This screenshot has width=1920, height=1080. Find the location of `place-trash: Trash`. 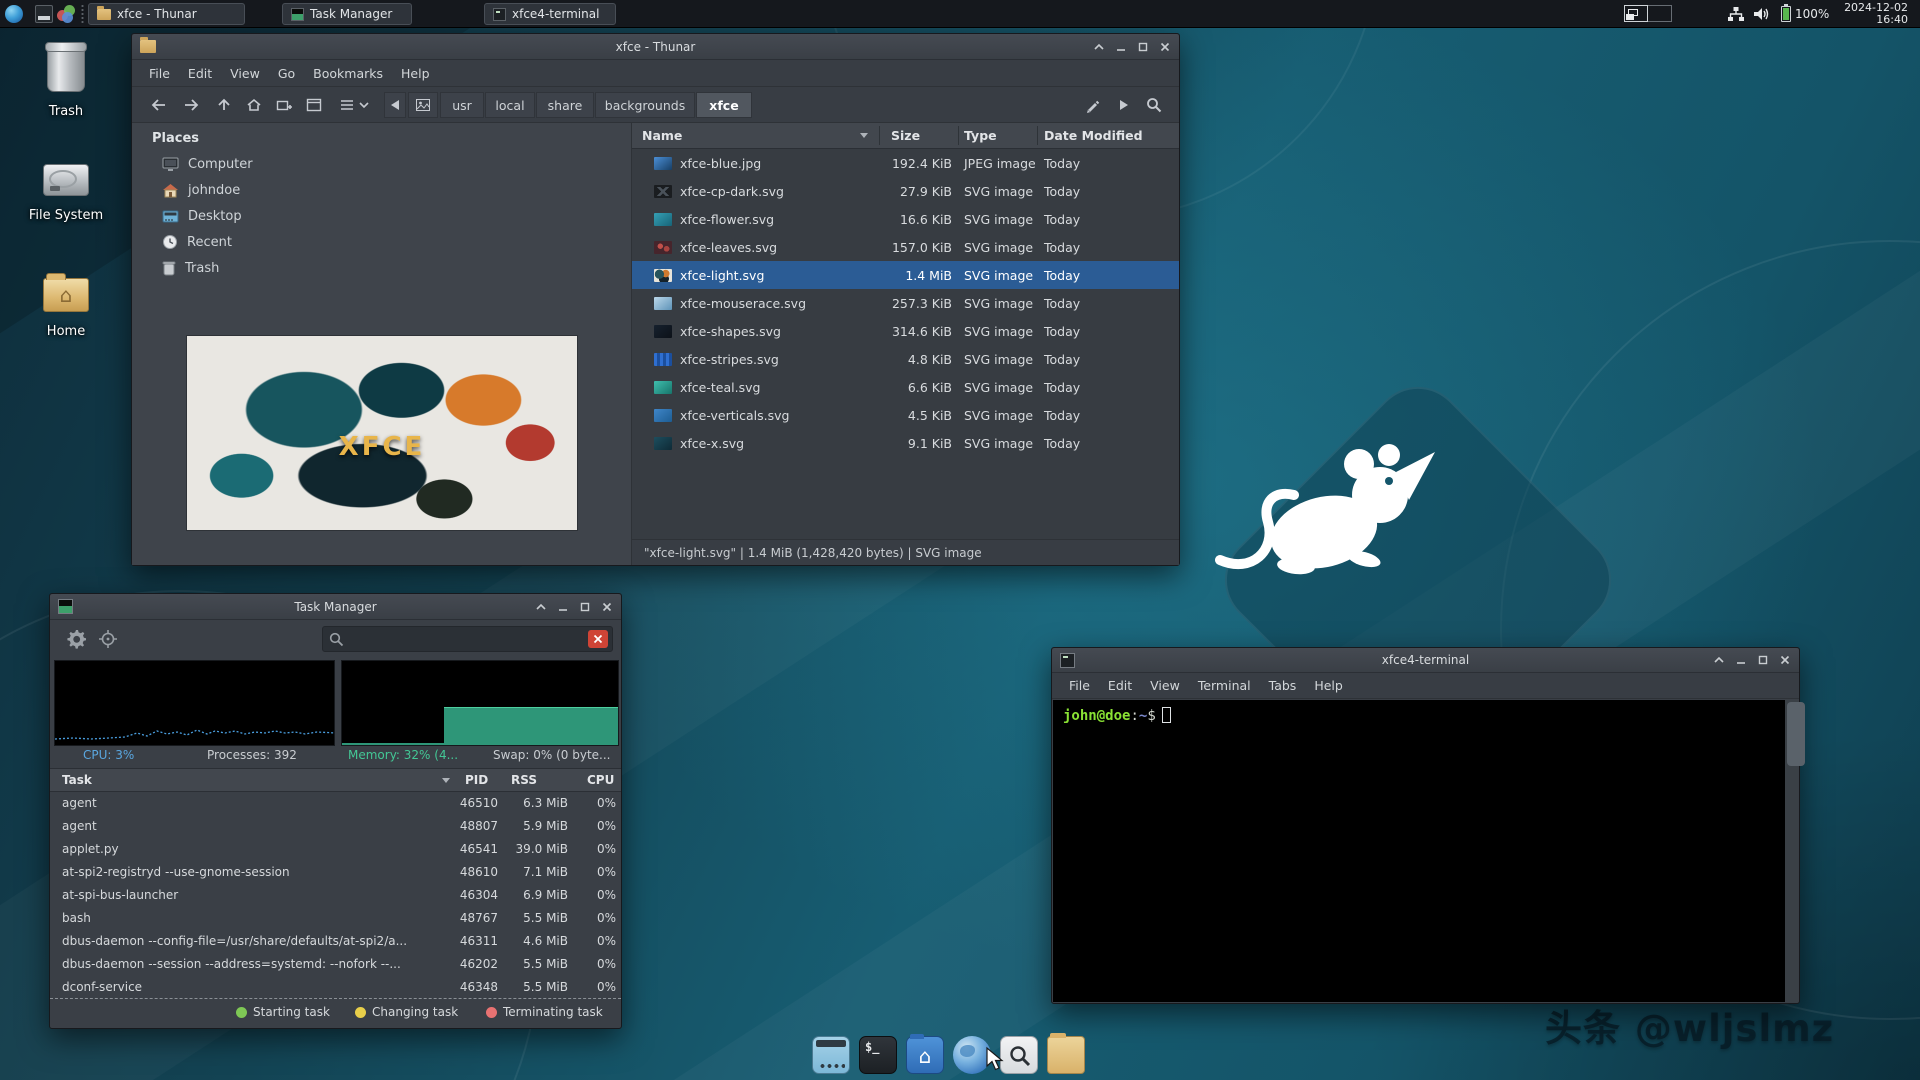

place-trash: Trash is located at coordinates (190, 268).